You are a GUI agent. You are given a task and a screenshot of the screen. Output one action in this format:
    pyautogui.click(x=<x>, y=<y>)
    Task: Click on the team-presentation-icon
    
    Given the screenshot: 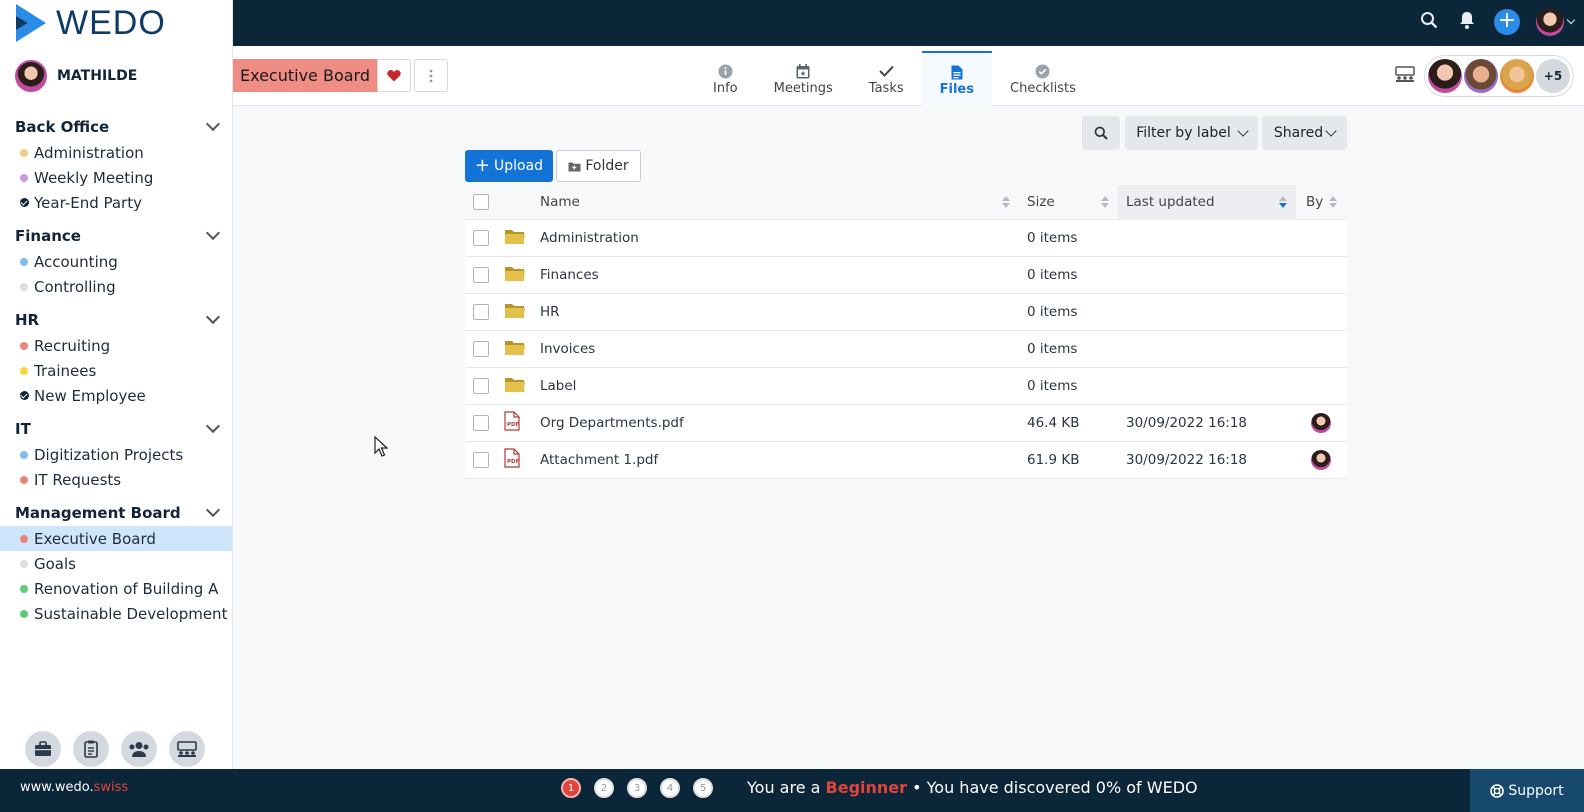 What is the action you would take?
    pyautogui.click(x=1405, y=76)
    